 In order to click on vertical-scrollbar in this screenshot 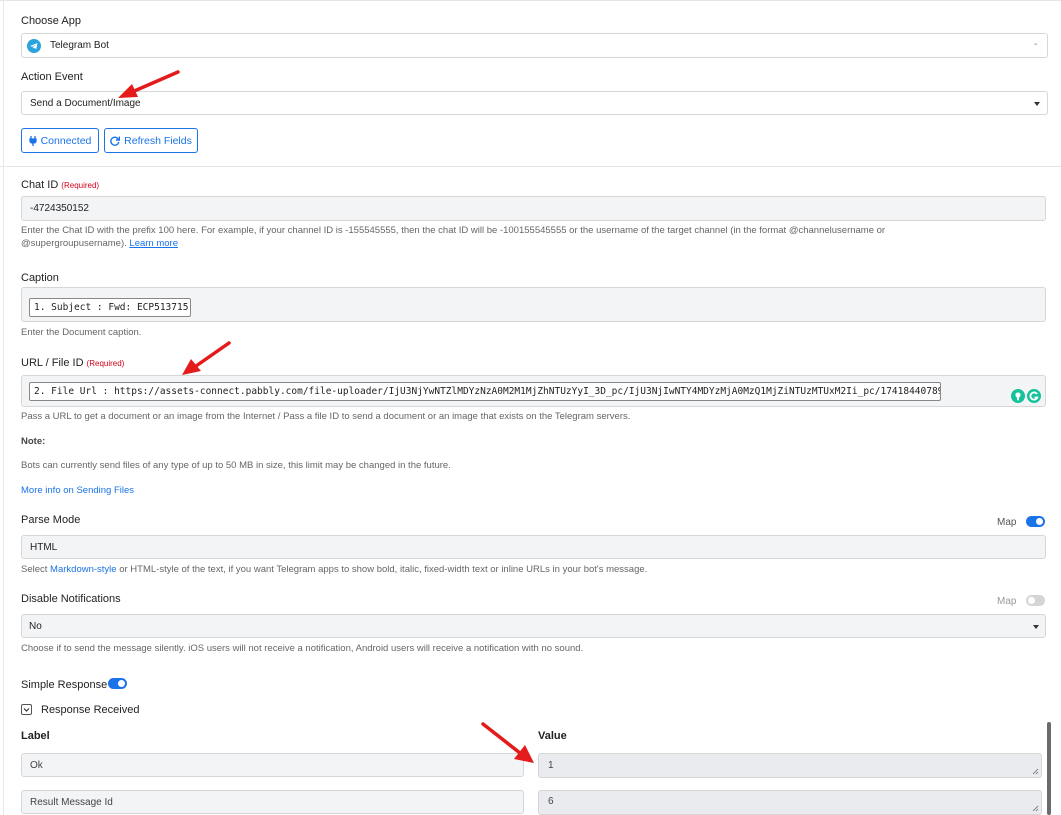, I will do `click(1049, 768)`.